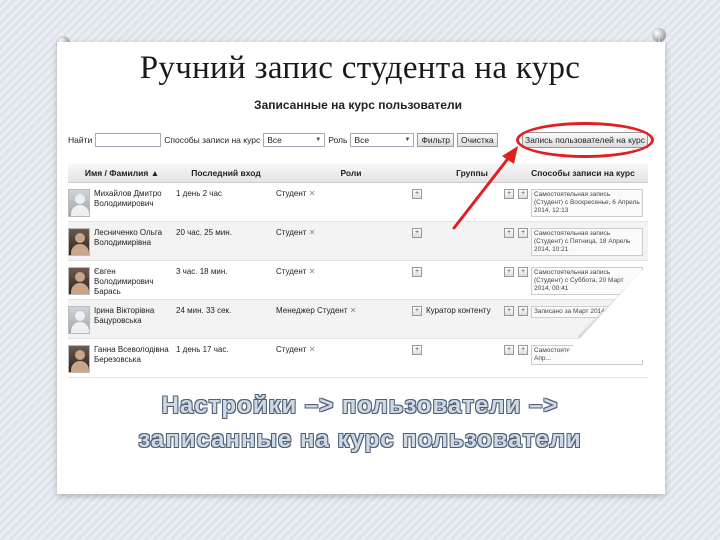  I want to click on column-header-last-access: Последний вход, so click(226, 173).